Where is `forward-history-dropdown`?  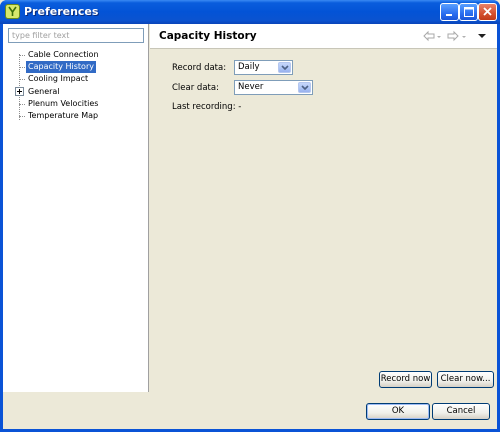
forward-history-dropdown is located at coordinates (464, 36).